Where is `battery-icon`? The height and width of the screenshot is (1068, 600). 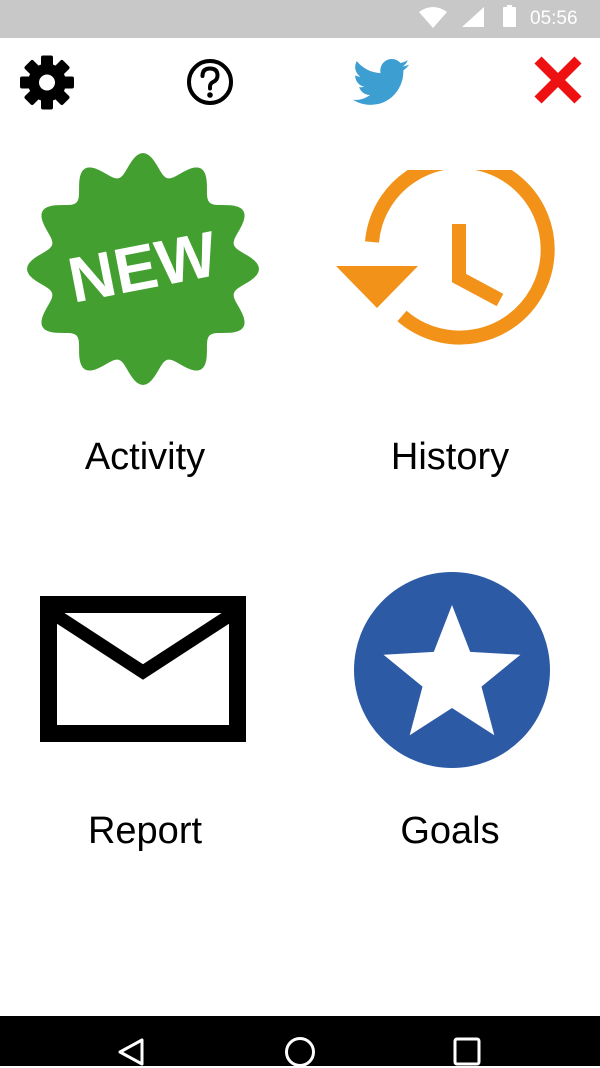
battery-icon is located at coordinates (509, 16).